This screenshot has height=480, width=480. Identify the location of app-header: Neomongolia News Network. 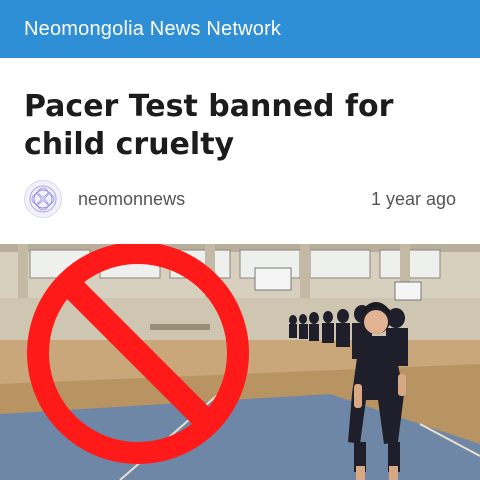
(240, 29).